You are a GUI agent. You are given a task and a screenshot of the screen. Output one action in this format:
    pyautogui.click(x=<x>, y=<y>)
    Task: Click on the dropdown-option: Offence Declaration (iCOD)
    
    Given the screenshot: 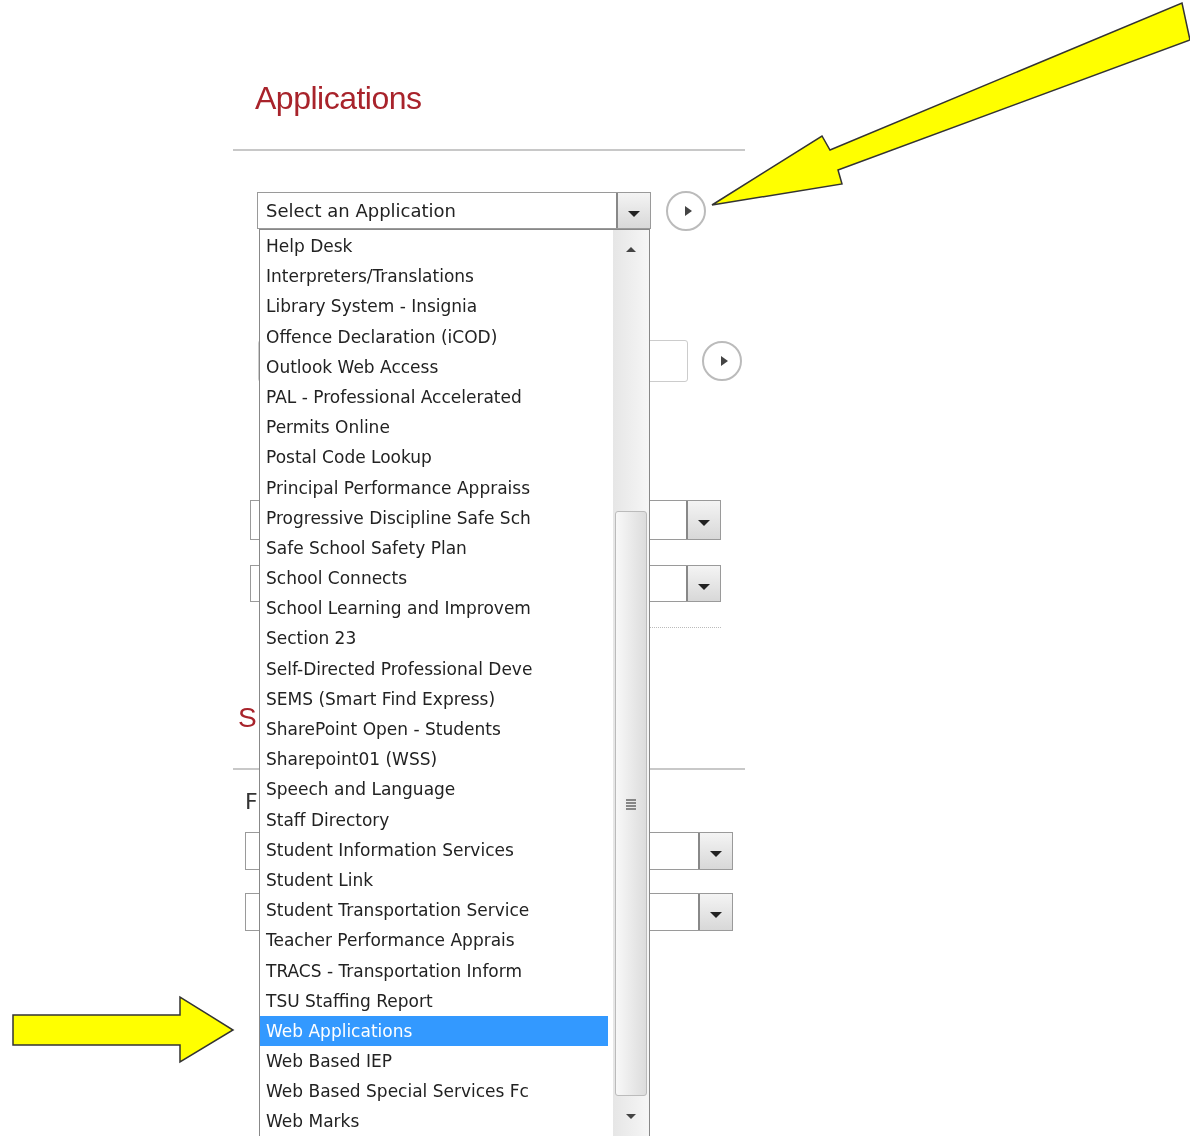 What is the action you would take?
    pyautogui.click(x=434, y=336)
    